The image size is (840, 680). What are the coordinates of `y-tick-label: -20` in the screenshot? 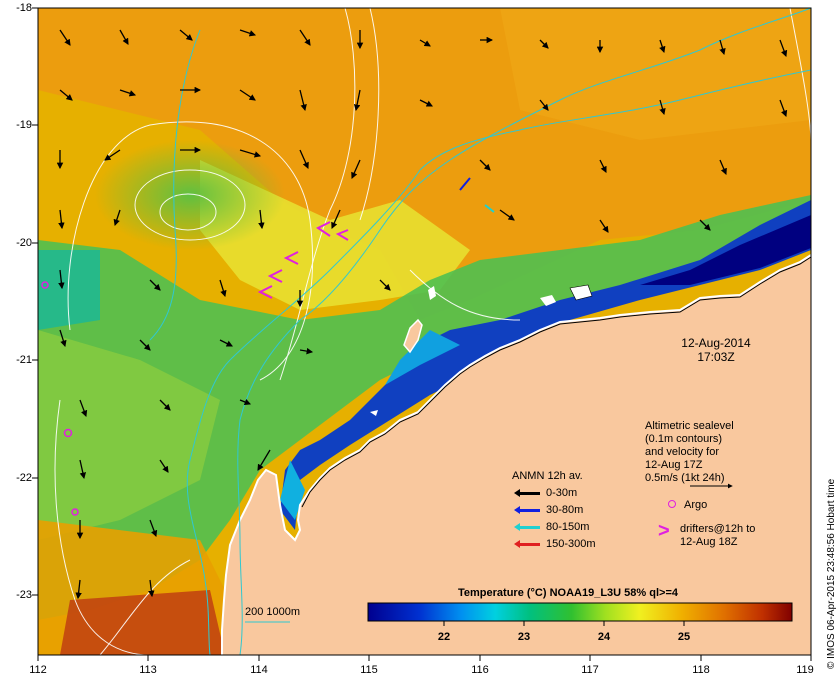 It's located at (24, 243).